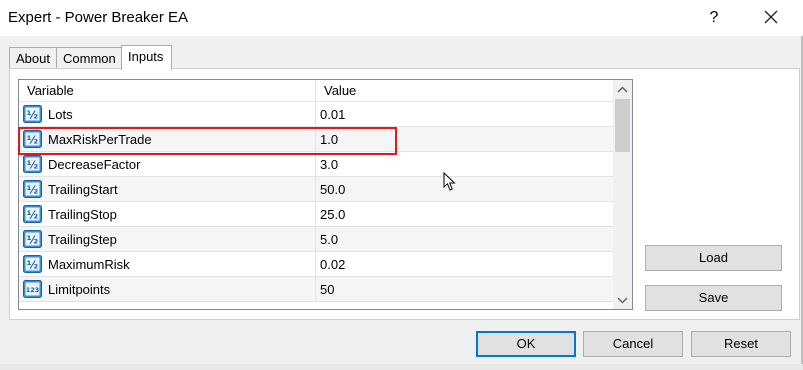  What do you see at coordinates (622, 89) in the screenshot?
I see `scroll-up-icon` at bounding box center [622, 89].